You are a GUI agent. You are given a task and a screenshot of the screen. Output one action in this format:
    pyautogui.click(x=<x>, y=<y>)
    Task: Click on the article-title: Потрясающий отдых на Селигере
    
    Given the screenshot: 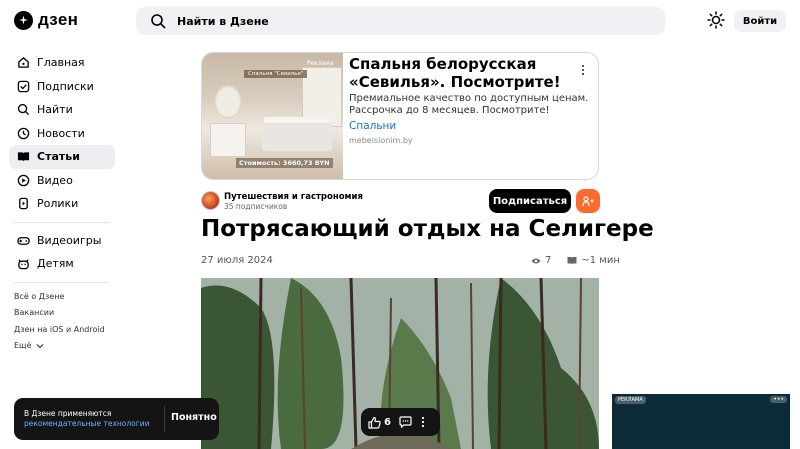 What is the action you would take?
    pyautogui.click(x=427, y=229)
    